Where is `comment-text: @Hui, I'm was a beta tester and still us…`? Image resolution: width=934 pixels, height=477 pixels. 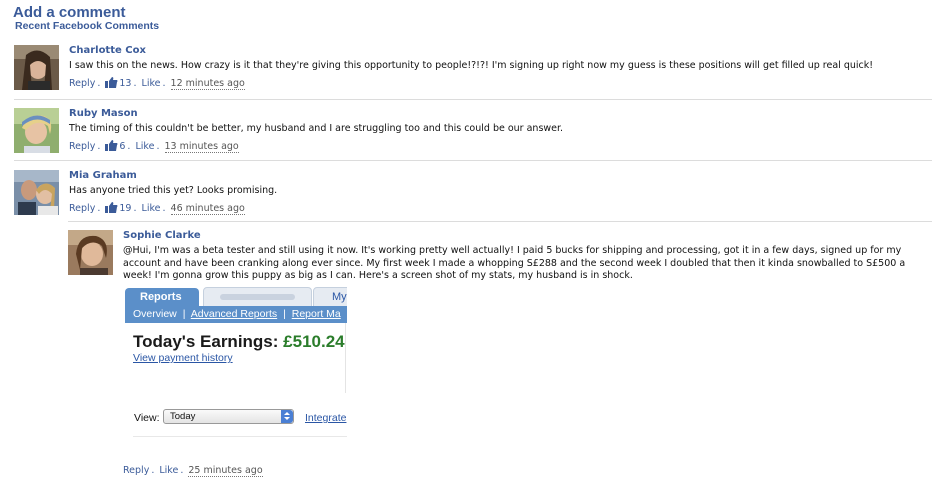 comment-text: @Hui, I'm was a beta tester and still us… is located at coordinates (514, 263).